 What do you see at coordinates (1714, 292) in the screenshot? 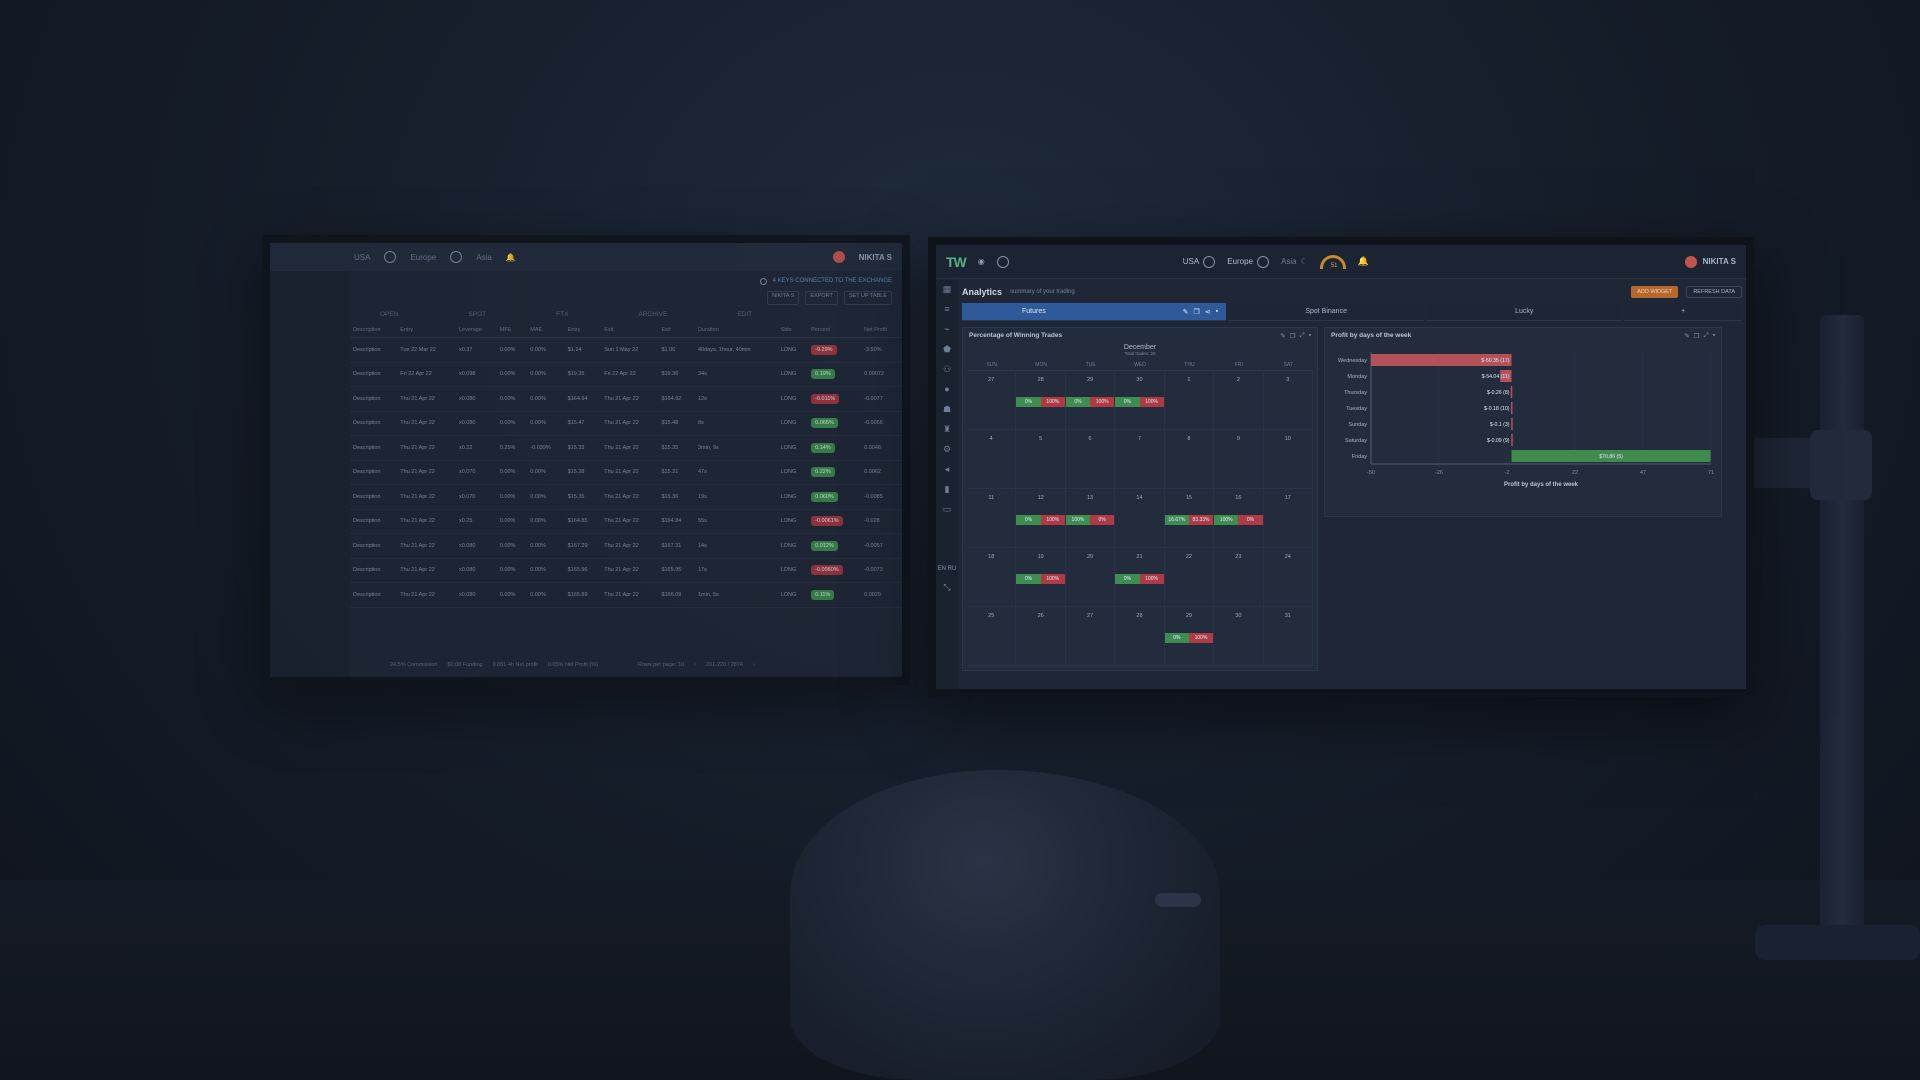
I see `refresh-data-button: REFRESH DATA` at bounding box center [1714, 292].